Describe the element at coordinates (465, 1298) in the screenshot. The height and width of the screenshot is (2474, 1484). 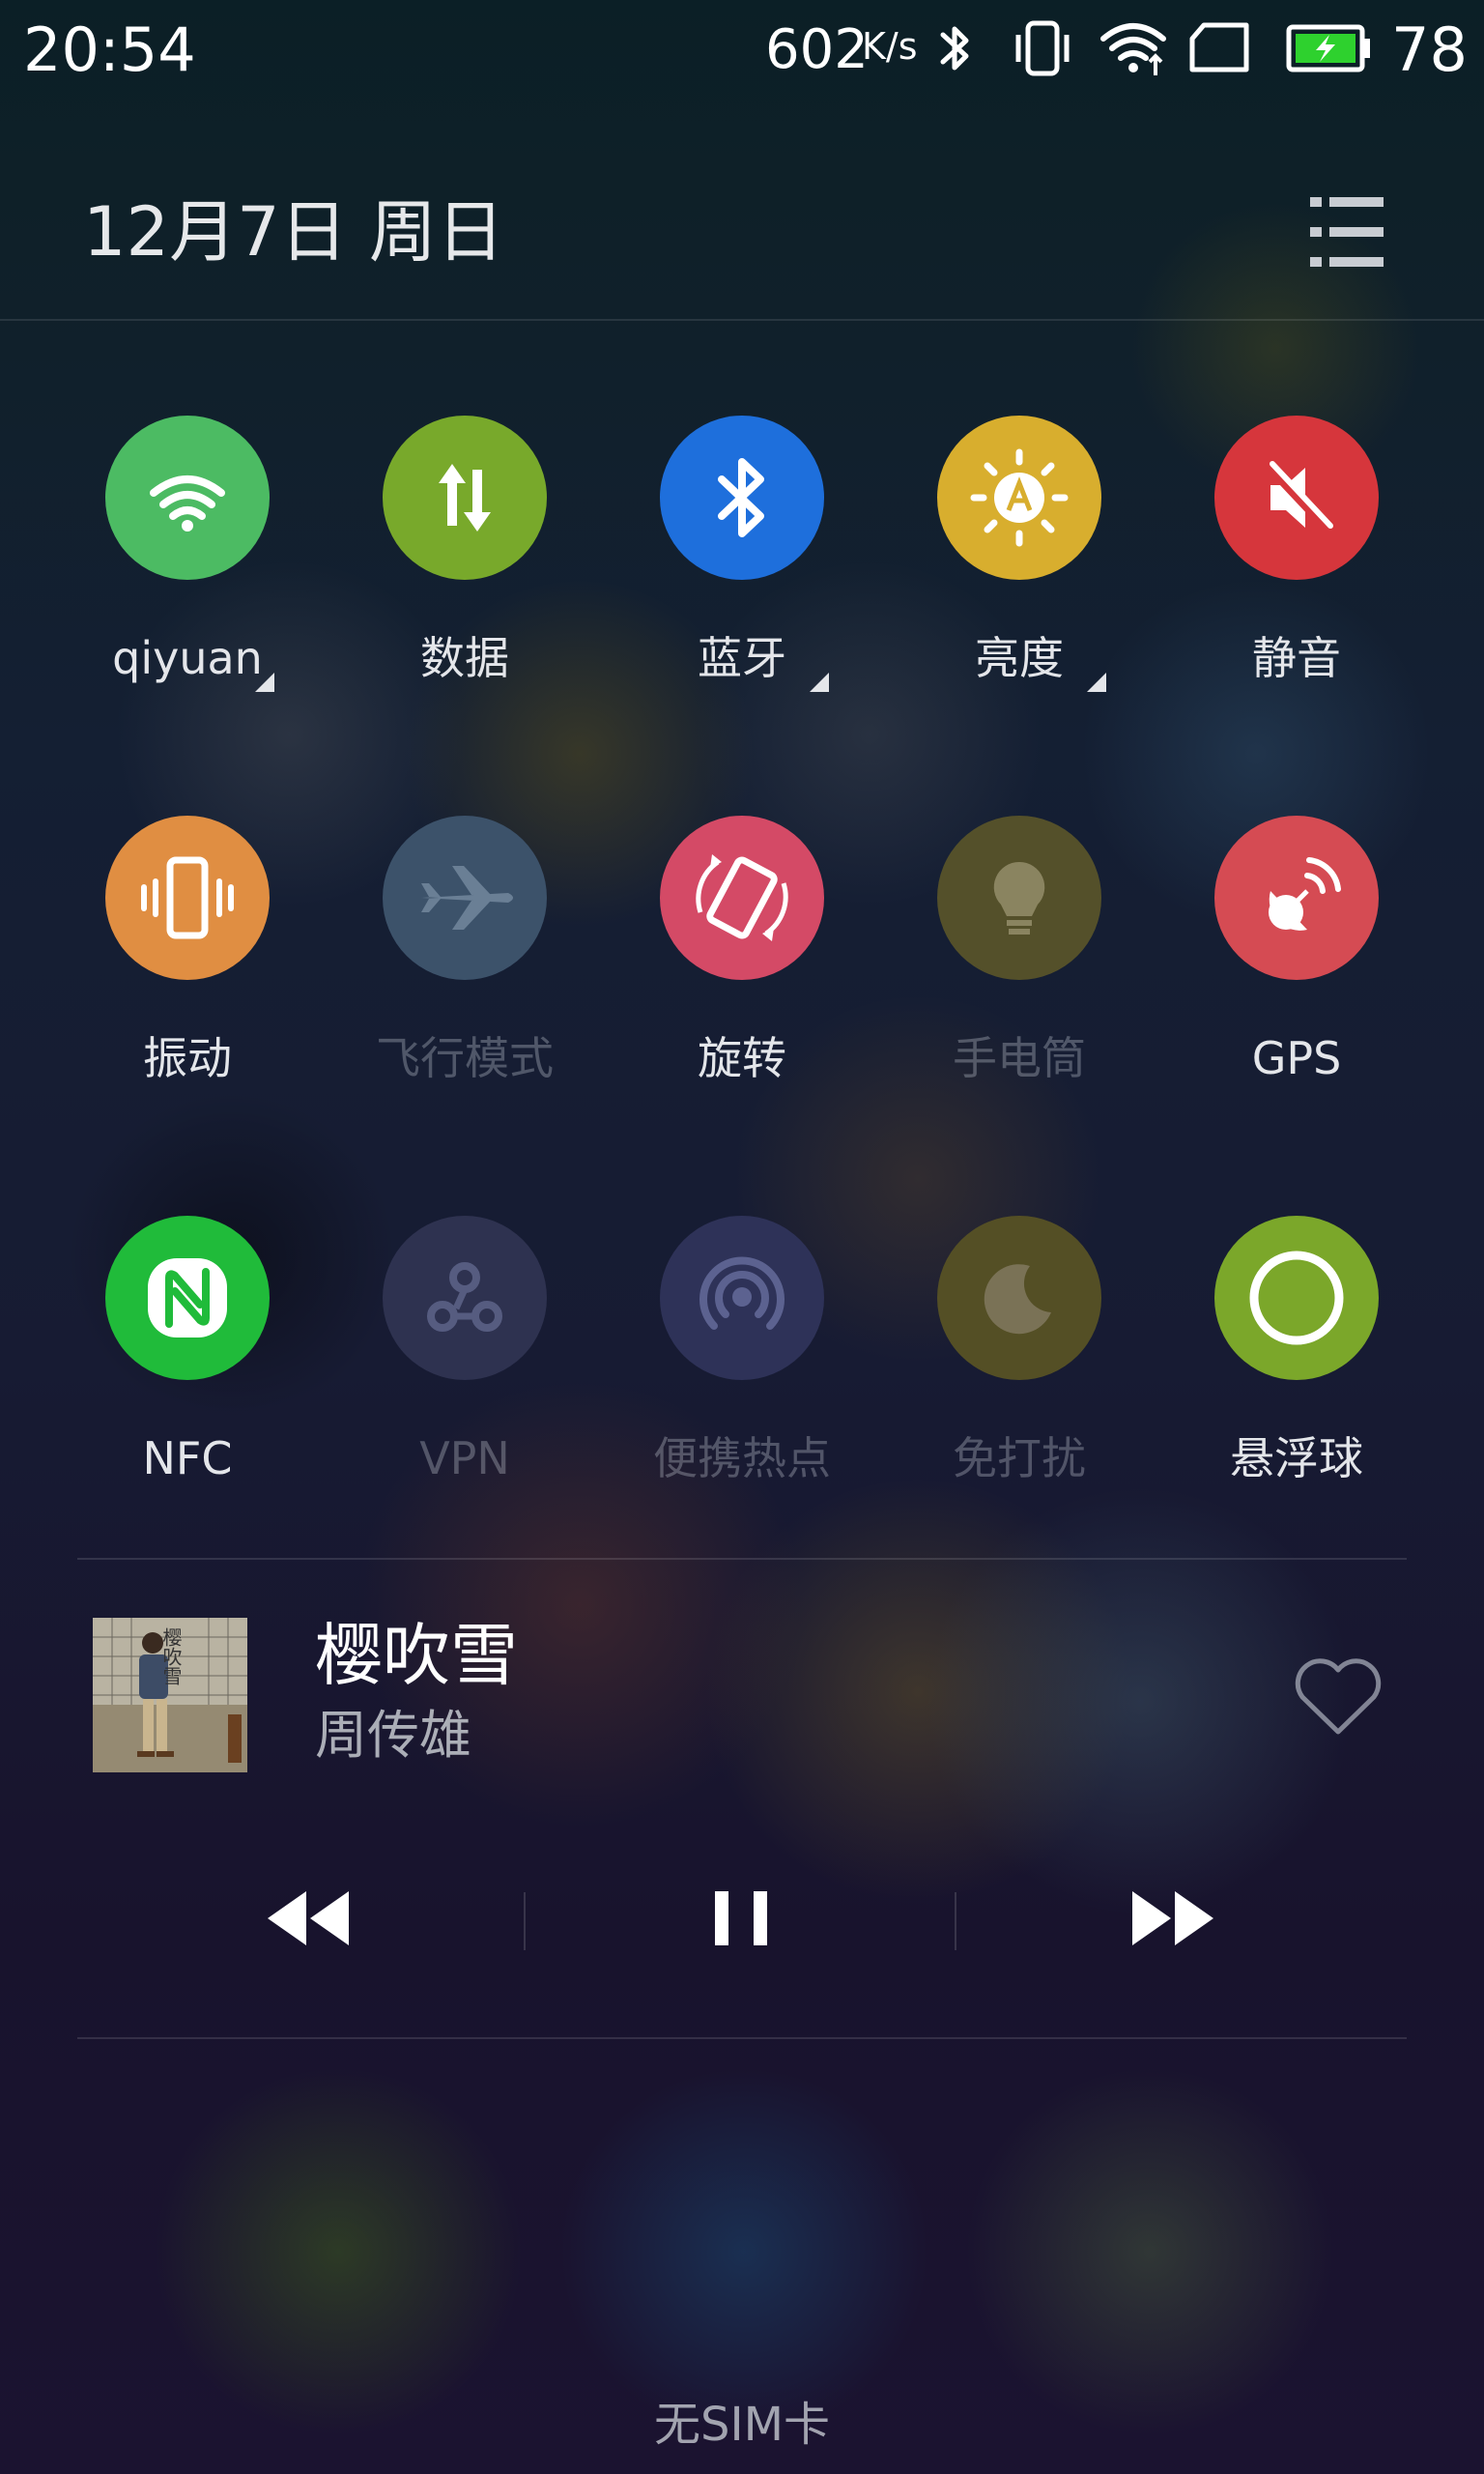
I see `vpn-icon` at that location.